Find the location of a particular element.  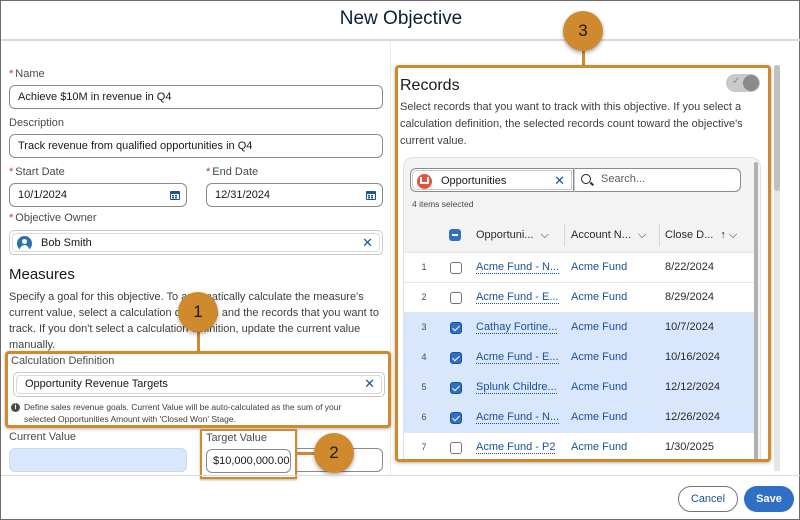

description-label: Description is located at coordinates (37, 123).